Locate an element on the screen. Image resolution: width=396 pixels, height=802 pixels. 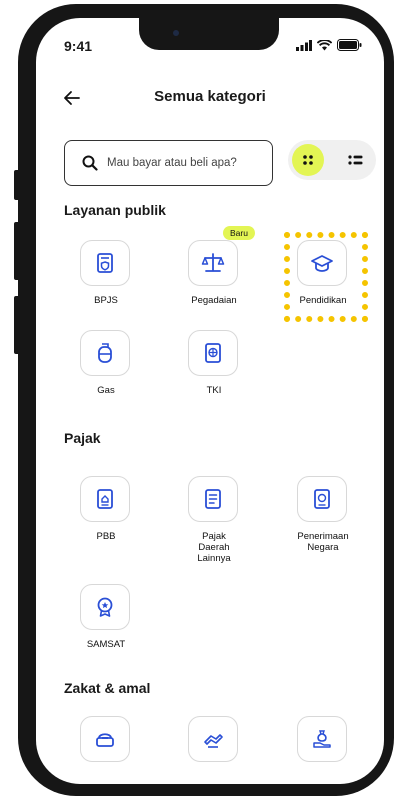
page-title: Semua kategori is located at coordinates (210, 96).